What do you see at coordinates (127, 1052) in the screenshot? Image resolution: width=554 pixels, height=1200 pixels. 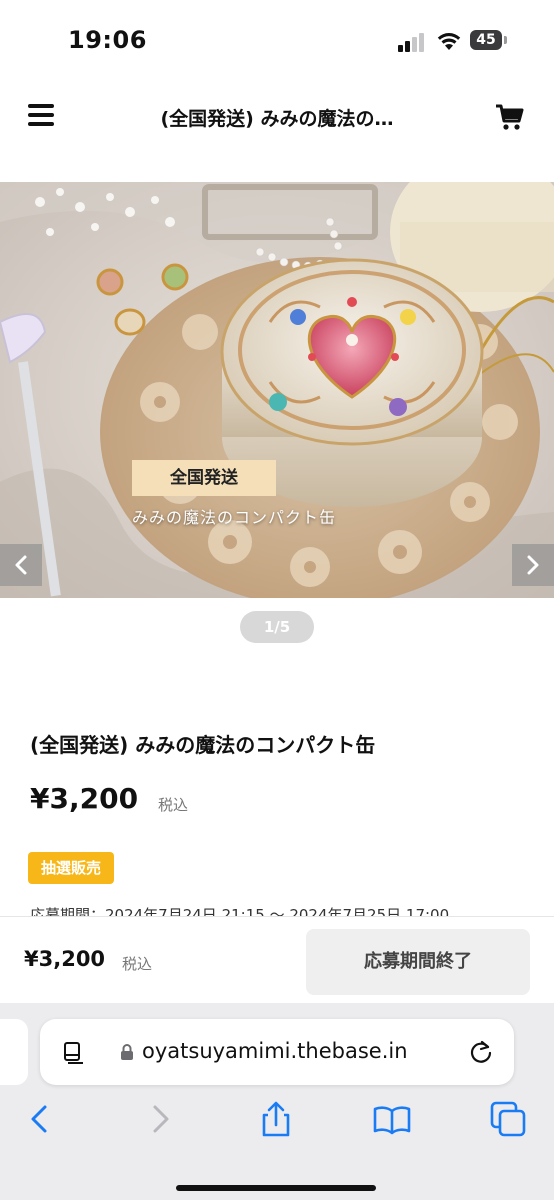 I see `lock-icon` at bounding box center [127, 1052].